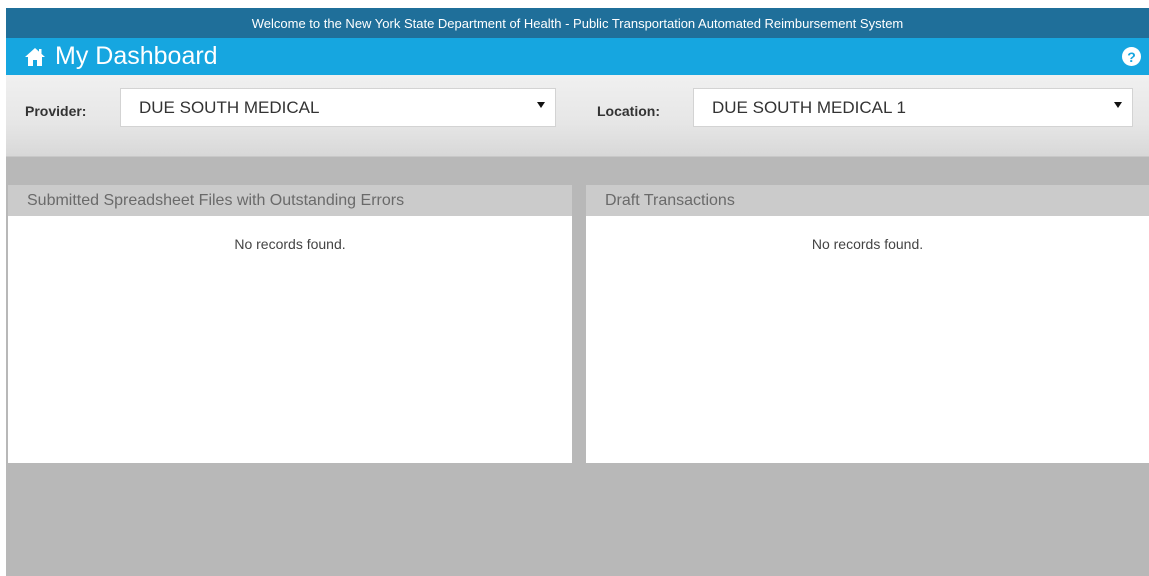 The height and width of the screenshot is (576, 1149). I want to click on panel-title: Draft Transactions, so click(670, 200).